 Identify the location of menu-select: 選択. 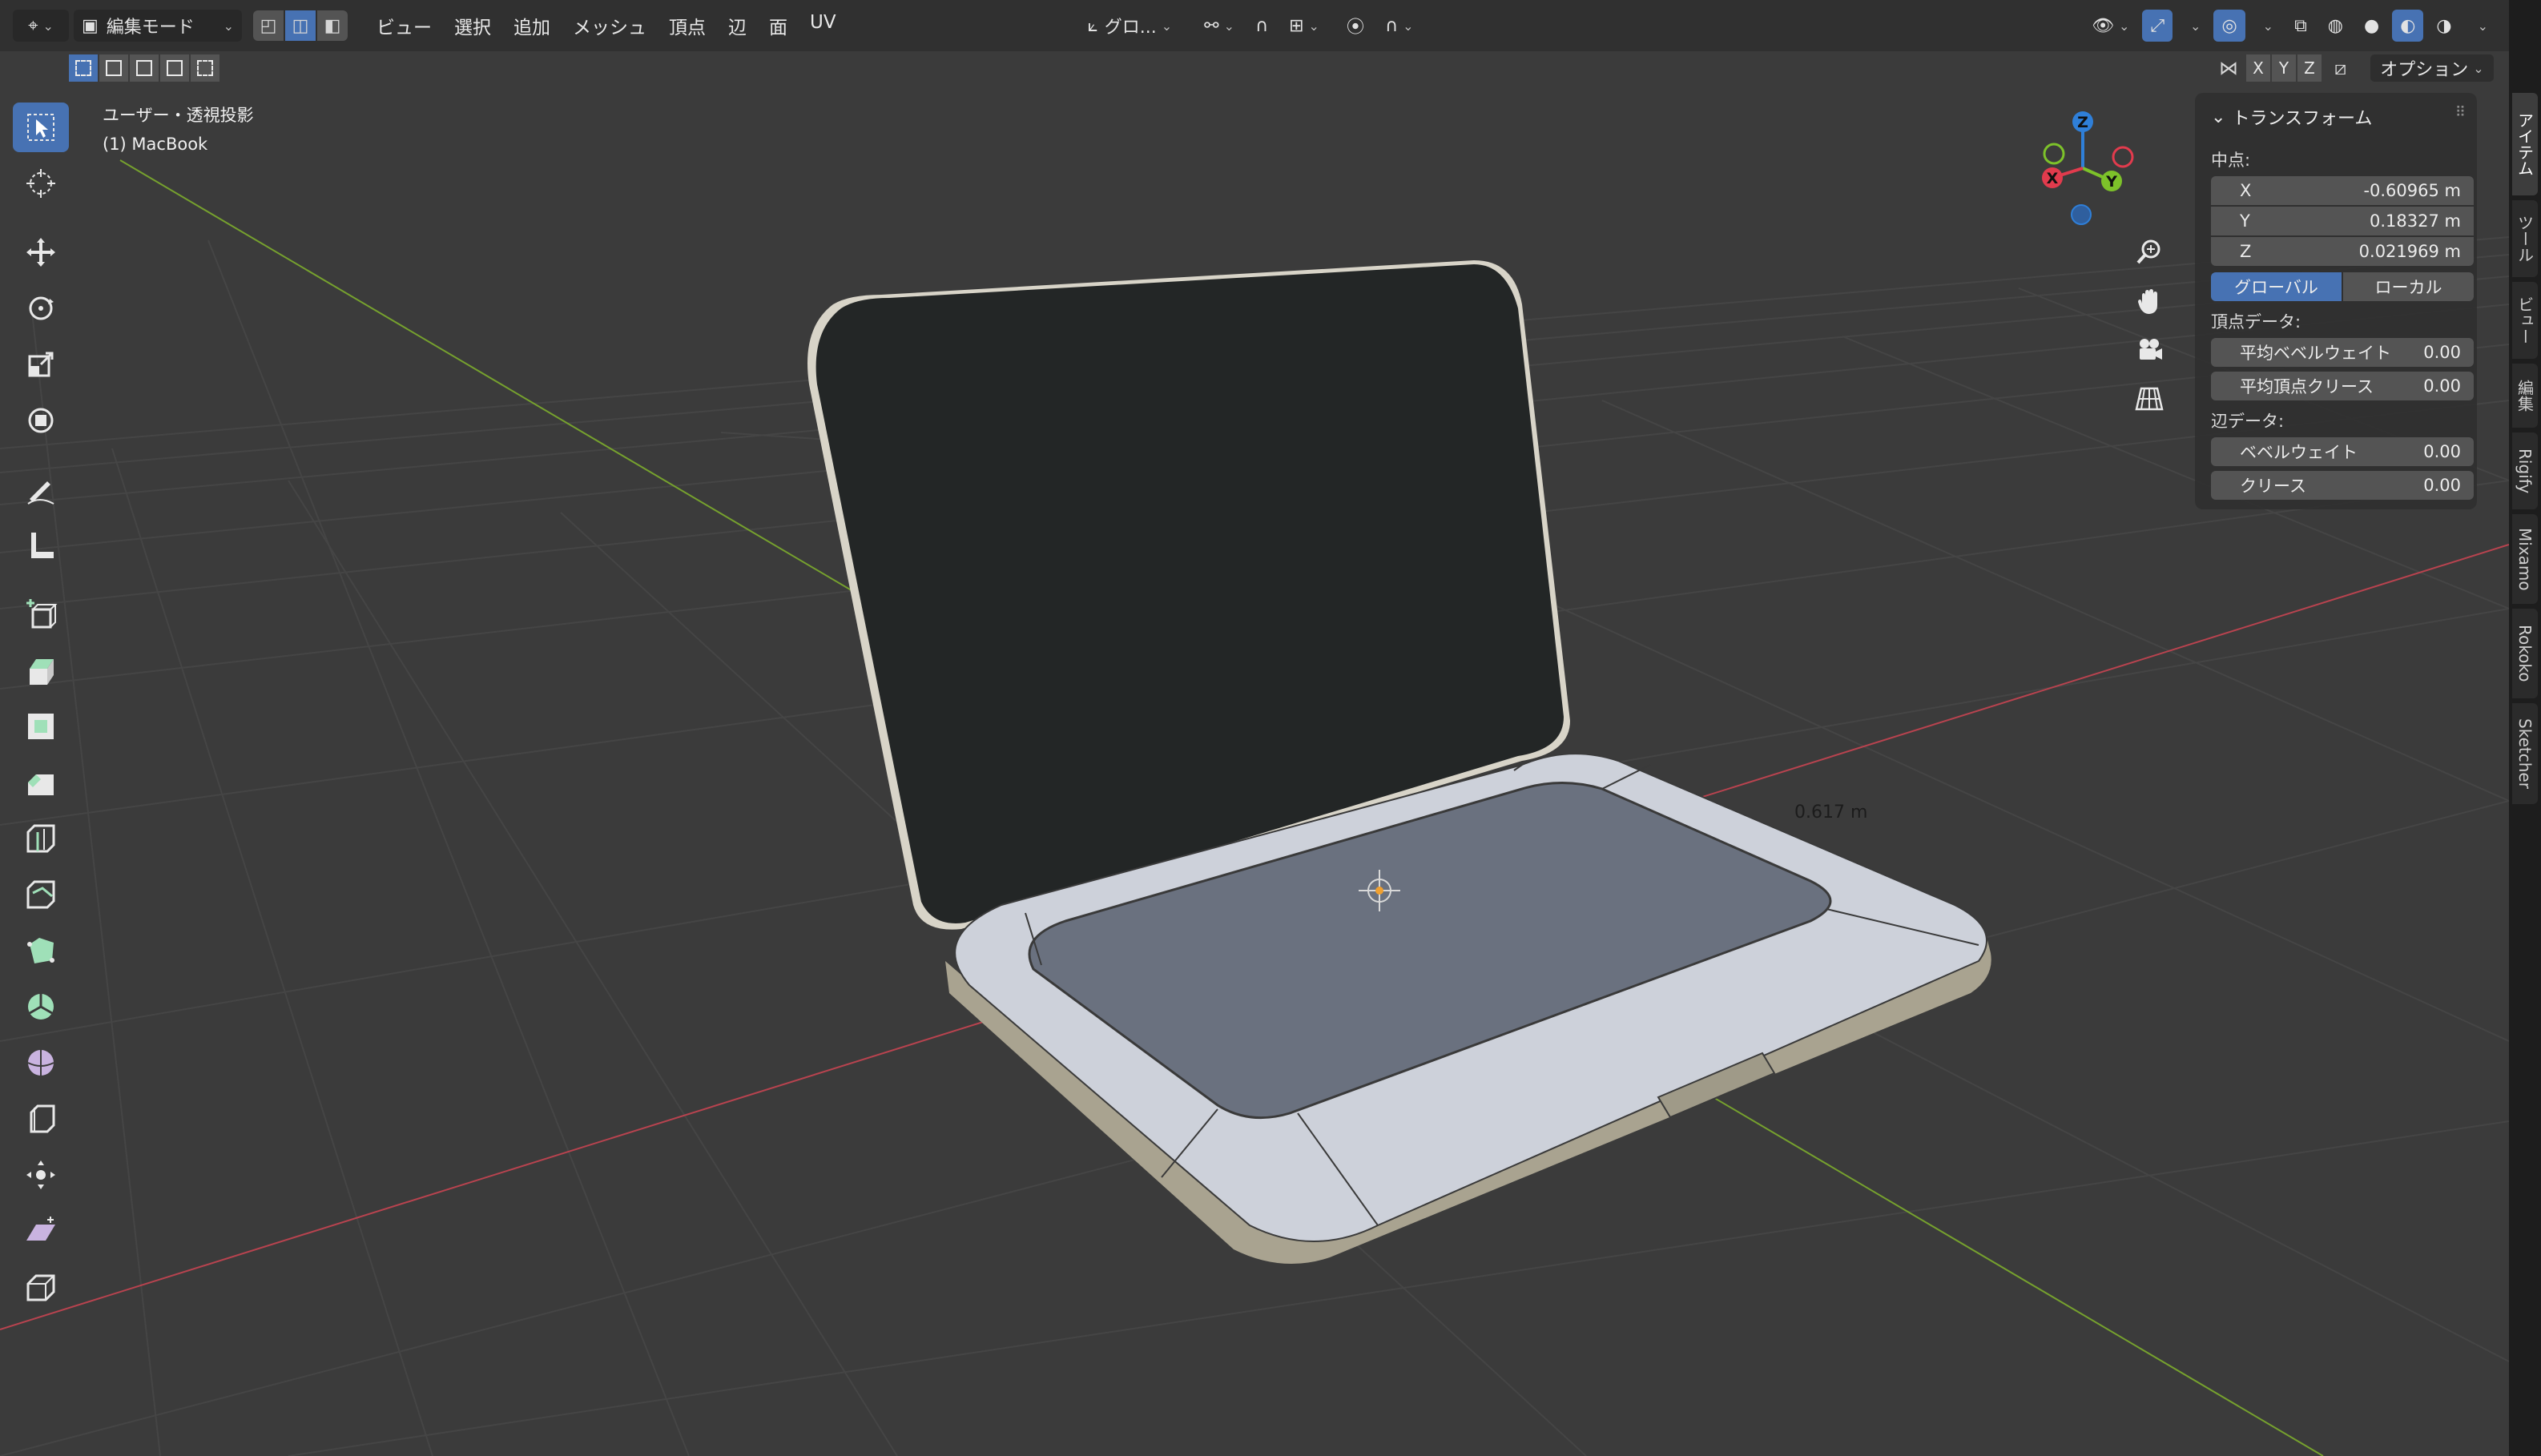
(472, 25).